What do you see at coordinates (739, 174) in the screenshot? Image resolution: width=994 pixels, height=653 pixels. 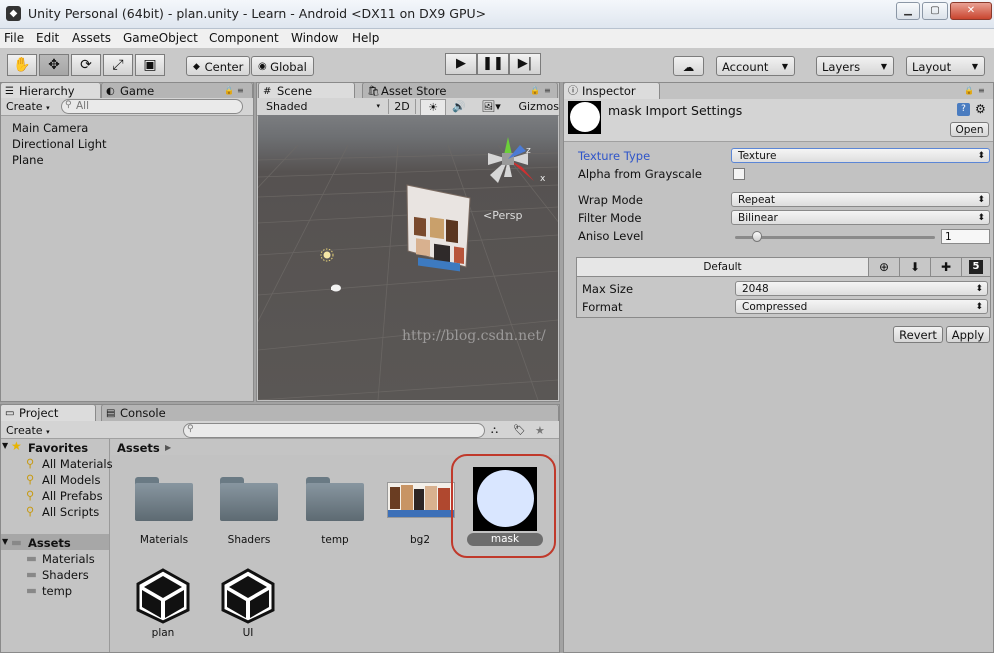 I see `alpha-grayscale-checkbox` at bounding box center [739, 174].